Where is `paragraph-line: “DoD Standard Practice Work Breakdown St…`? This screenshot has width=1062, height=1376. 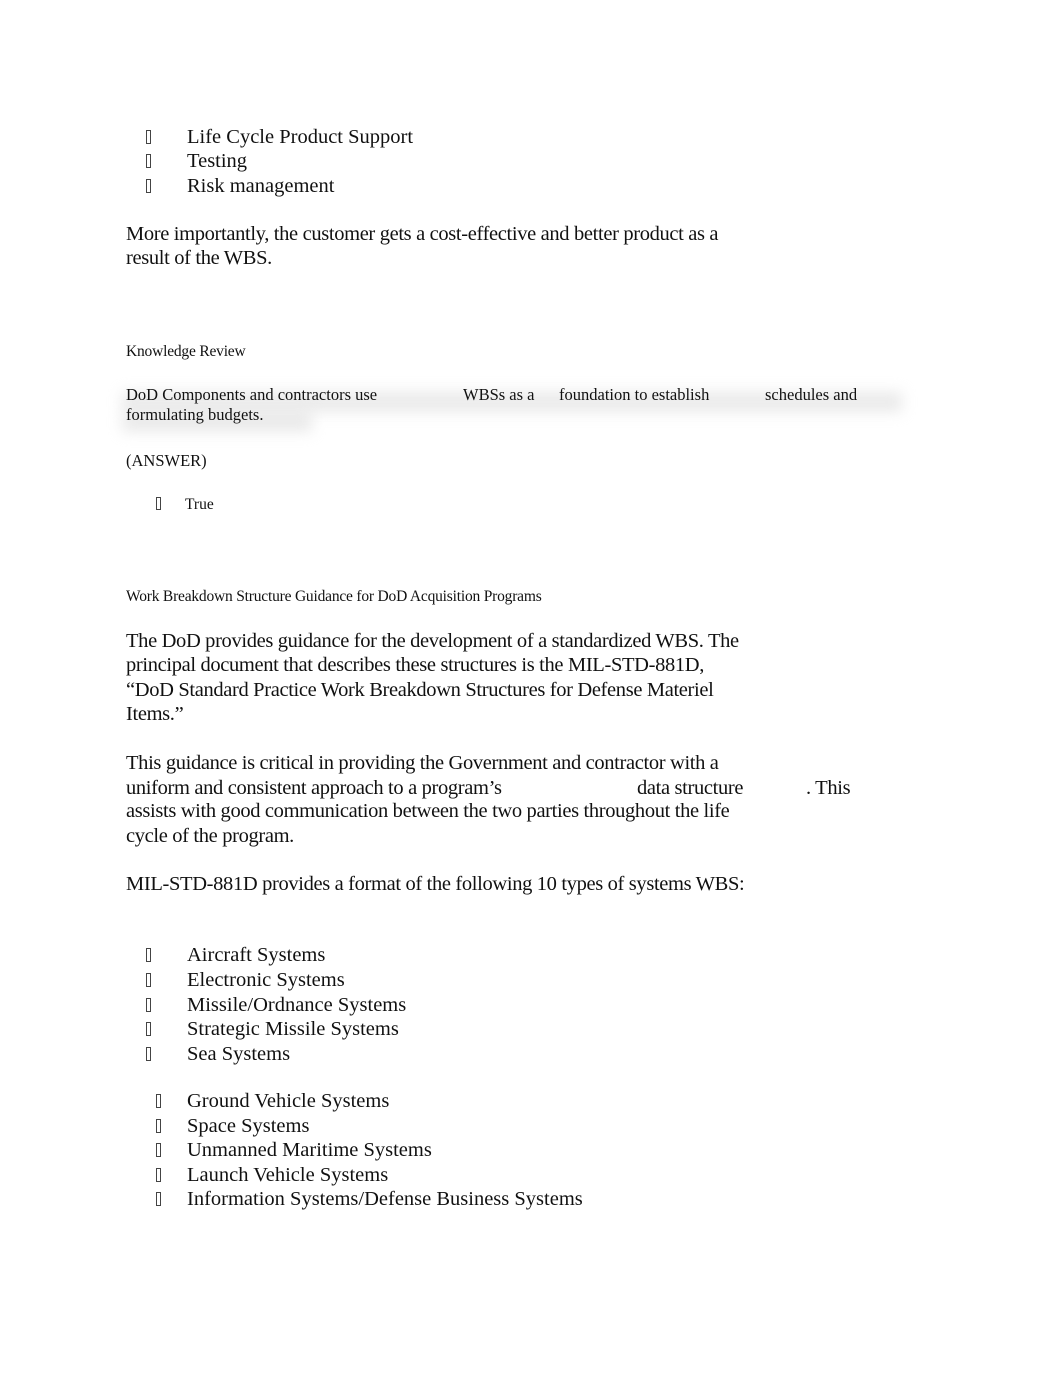 paragraph-line: “DoD Standard Practice Work Breakdown St… is located at coordinates (420, 690).